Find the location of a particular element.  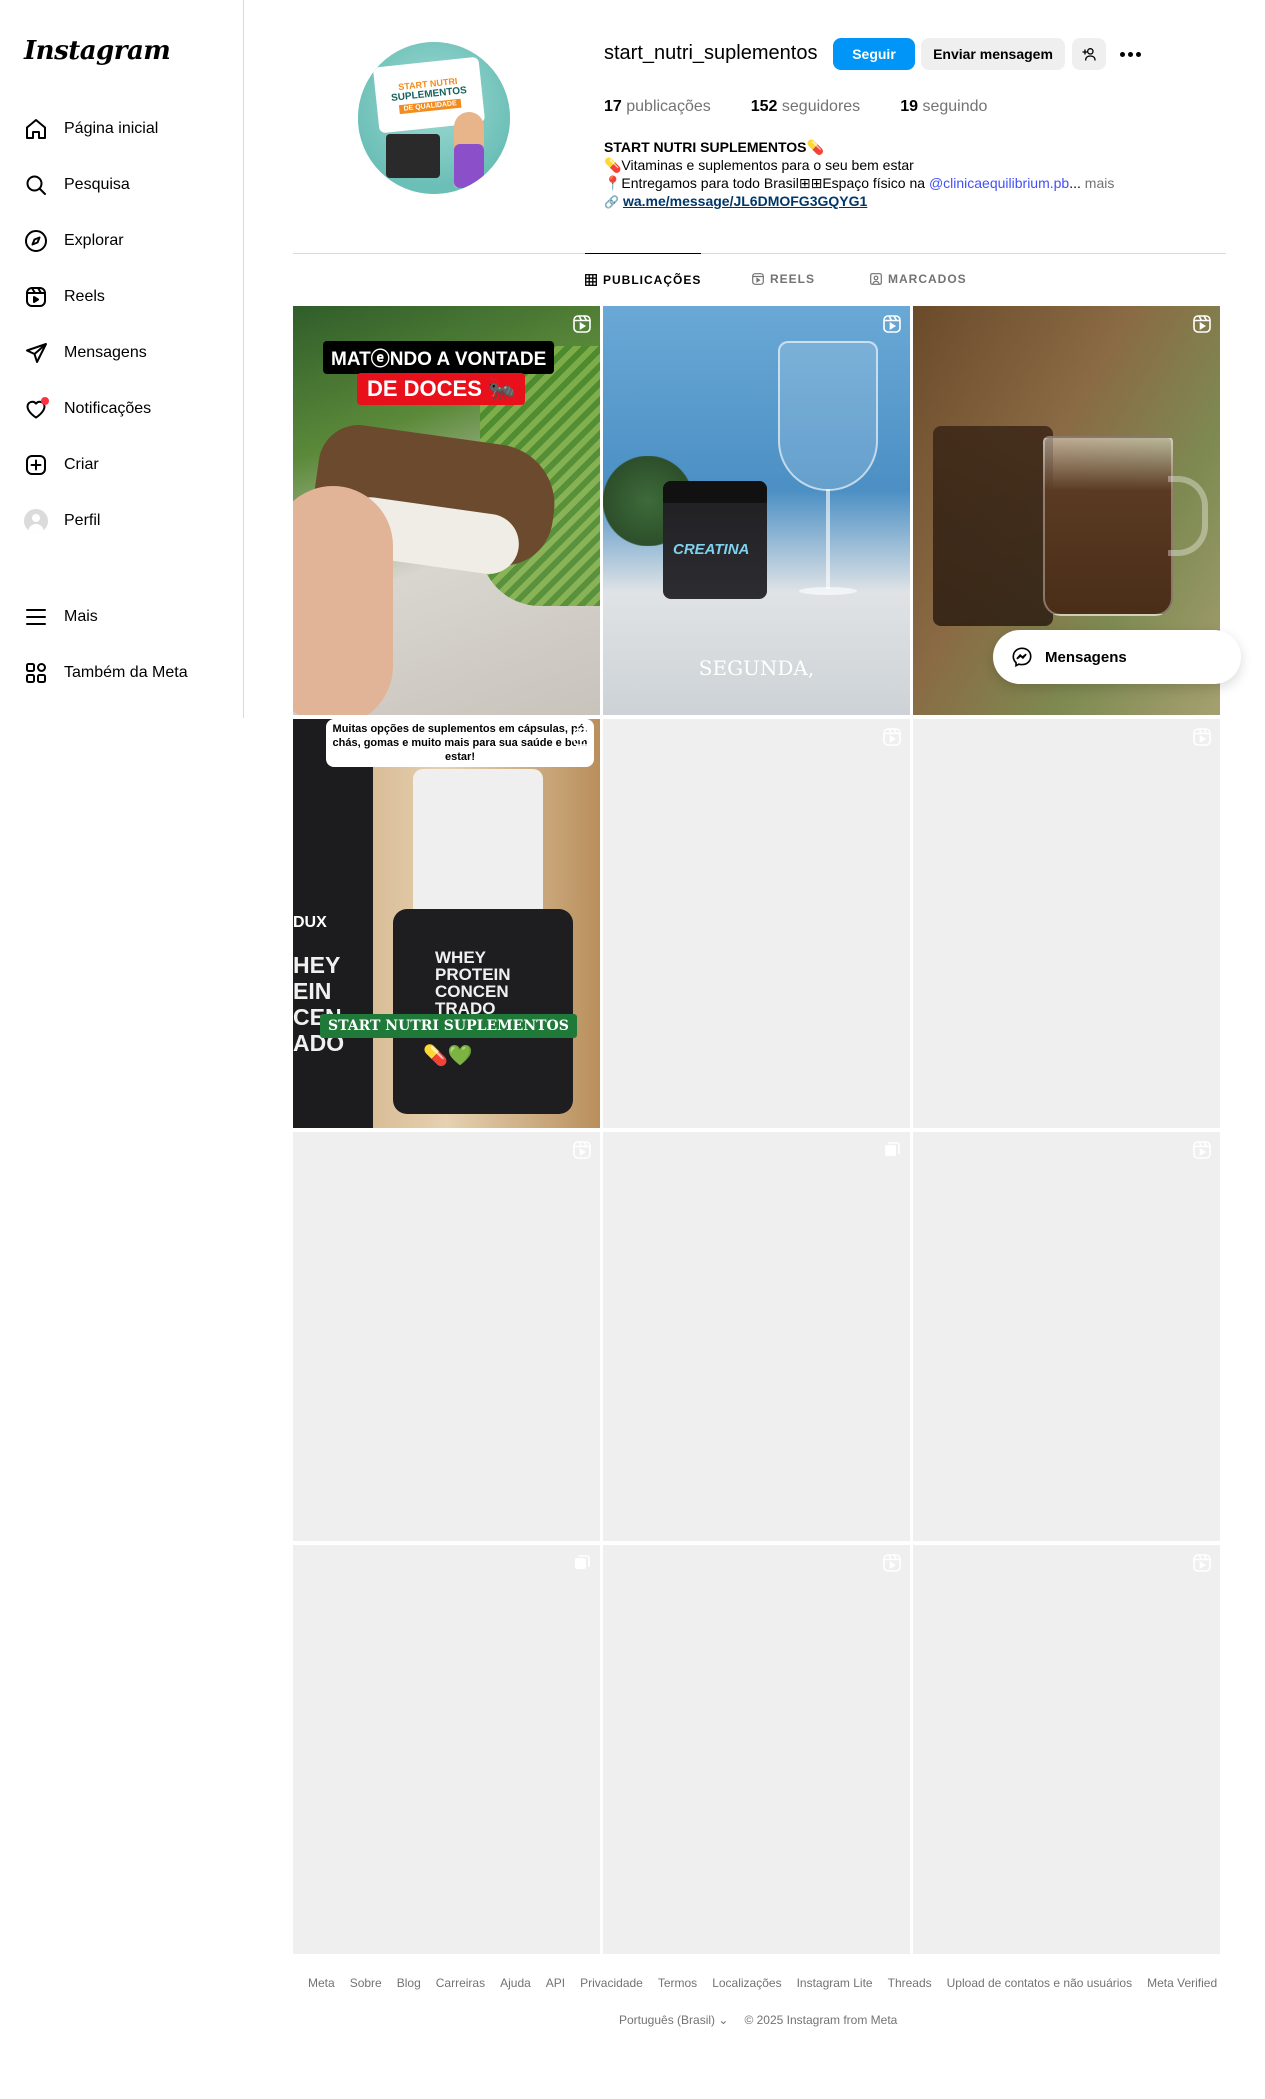

sidebar-item-messages: Mensagens is located at coordinates (122, 353).